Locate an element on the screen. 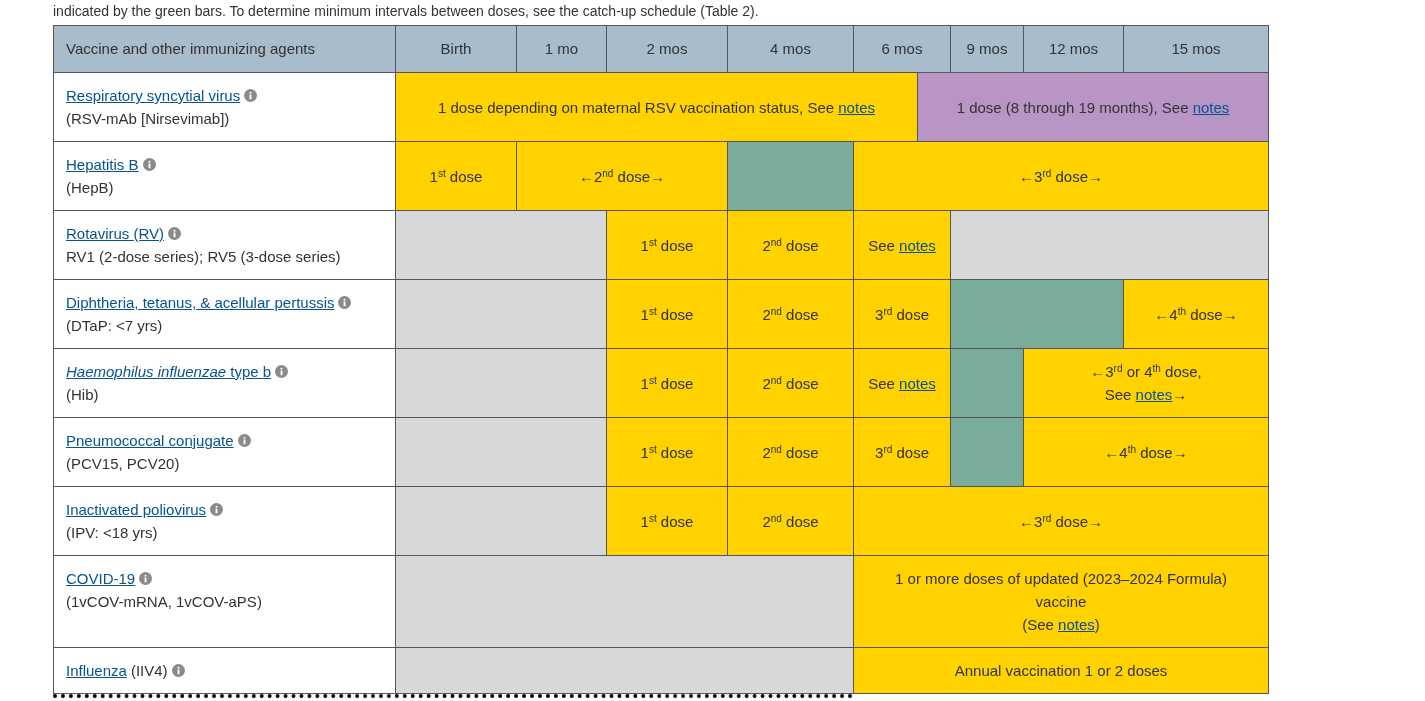 Image resolution: width=1425 pixels, height=701 pixels. vaccine-abbreviation: (1vCOV-mRNA, 1vCOV-aPS) is located at coordinates (164, 601).